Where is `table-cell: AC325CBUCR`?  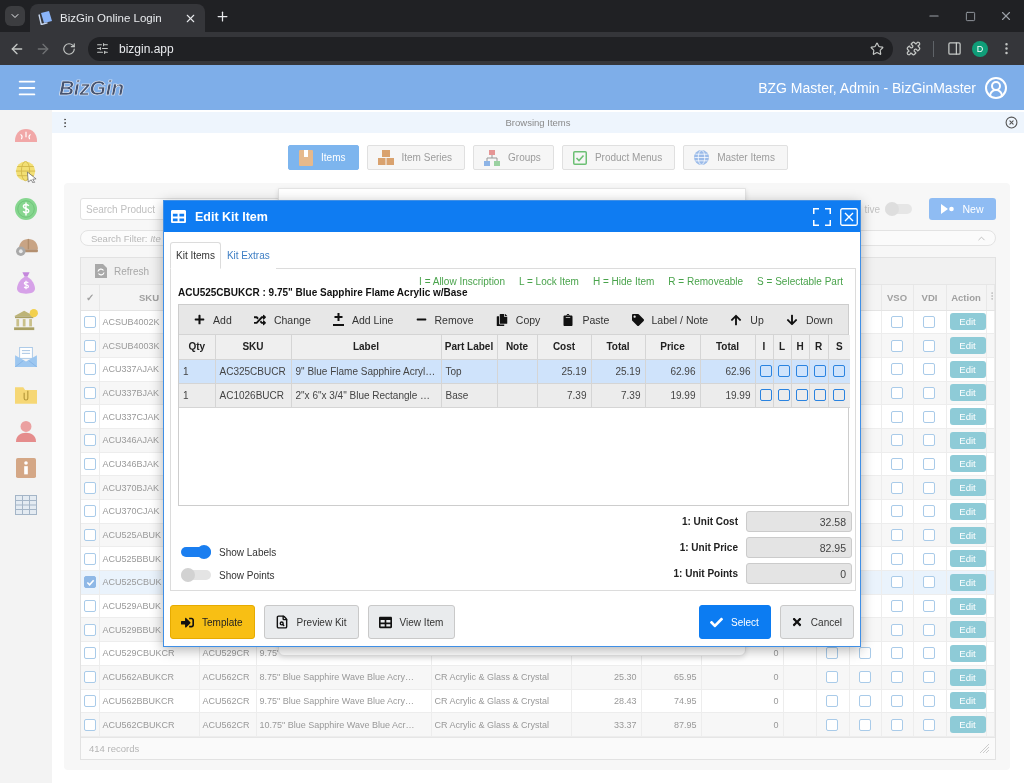
table-cell: AC325CBUCR is located at coordinates (253, 371).